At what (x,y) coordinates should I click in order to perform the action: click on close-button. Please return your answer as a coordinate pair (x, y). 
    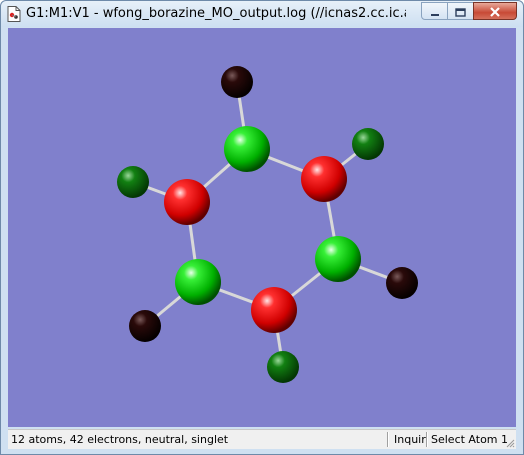
    Looking at the image, I should click on (495, 11).